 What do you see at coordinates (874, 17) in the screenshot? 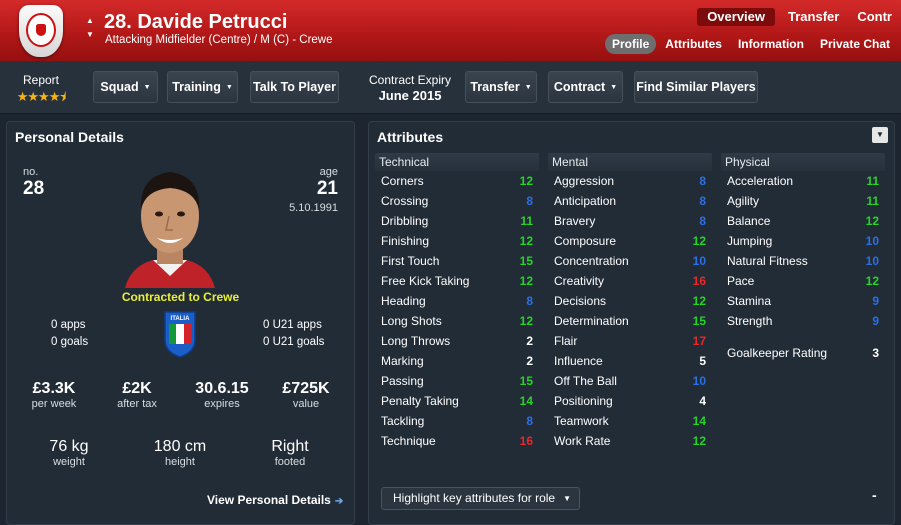
I see `tab-contract: Contr` at bounding box center [874, 17].